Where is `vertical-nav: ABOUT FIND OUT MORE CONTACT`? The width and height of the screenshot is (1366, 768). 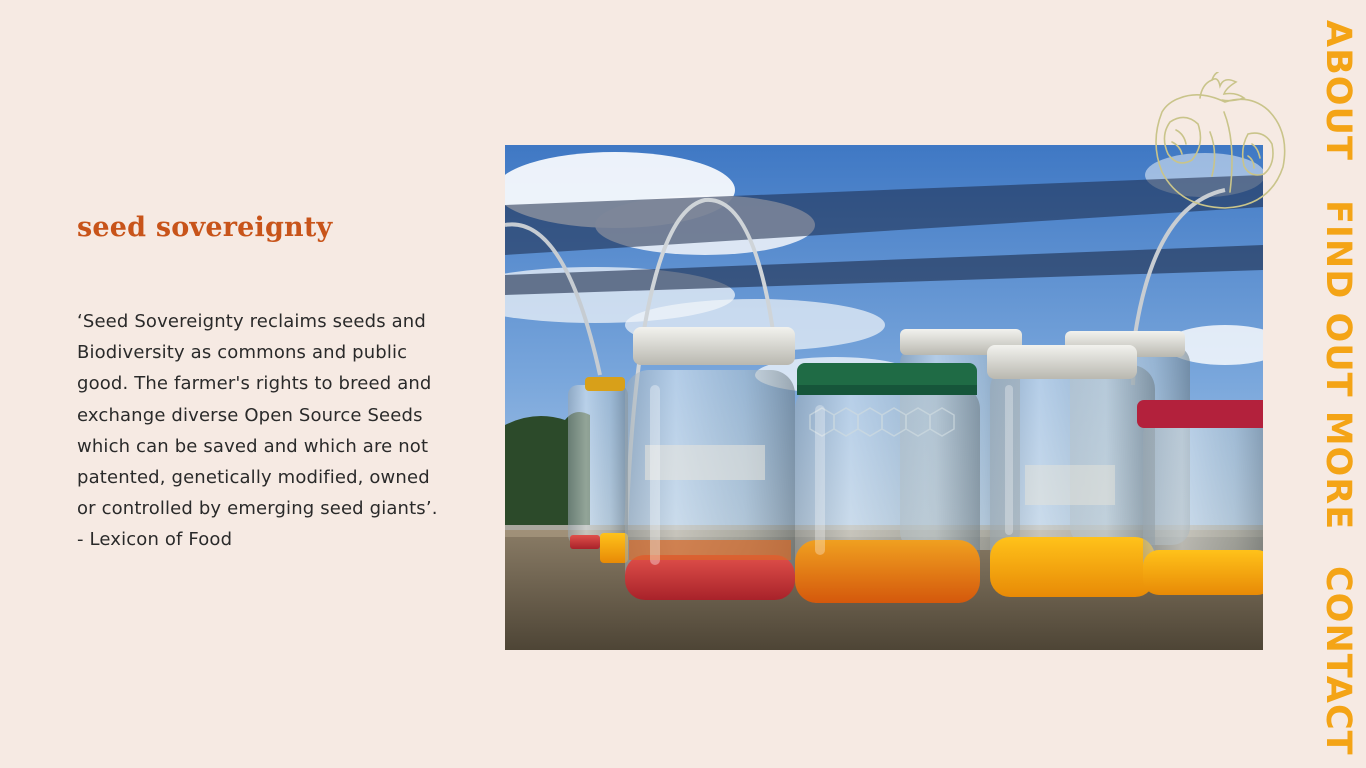 vertical-nav: ABOUT FIND OUT MORE CONTACT is located at coordinates (1338, 384).